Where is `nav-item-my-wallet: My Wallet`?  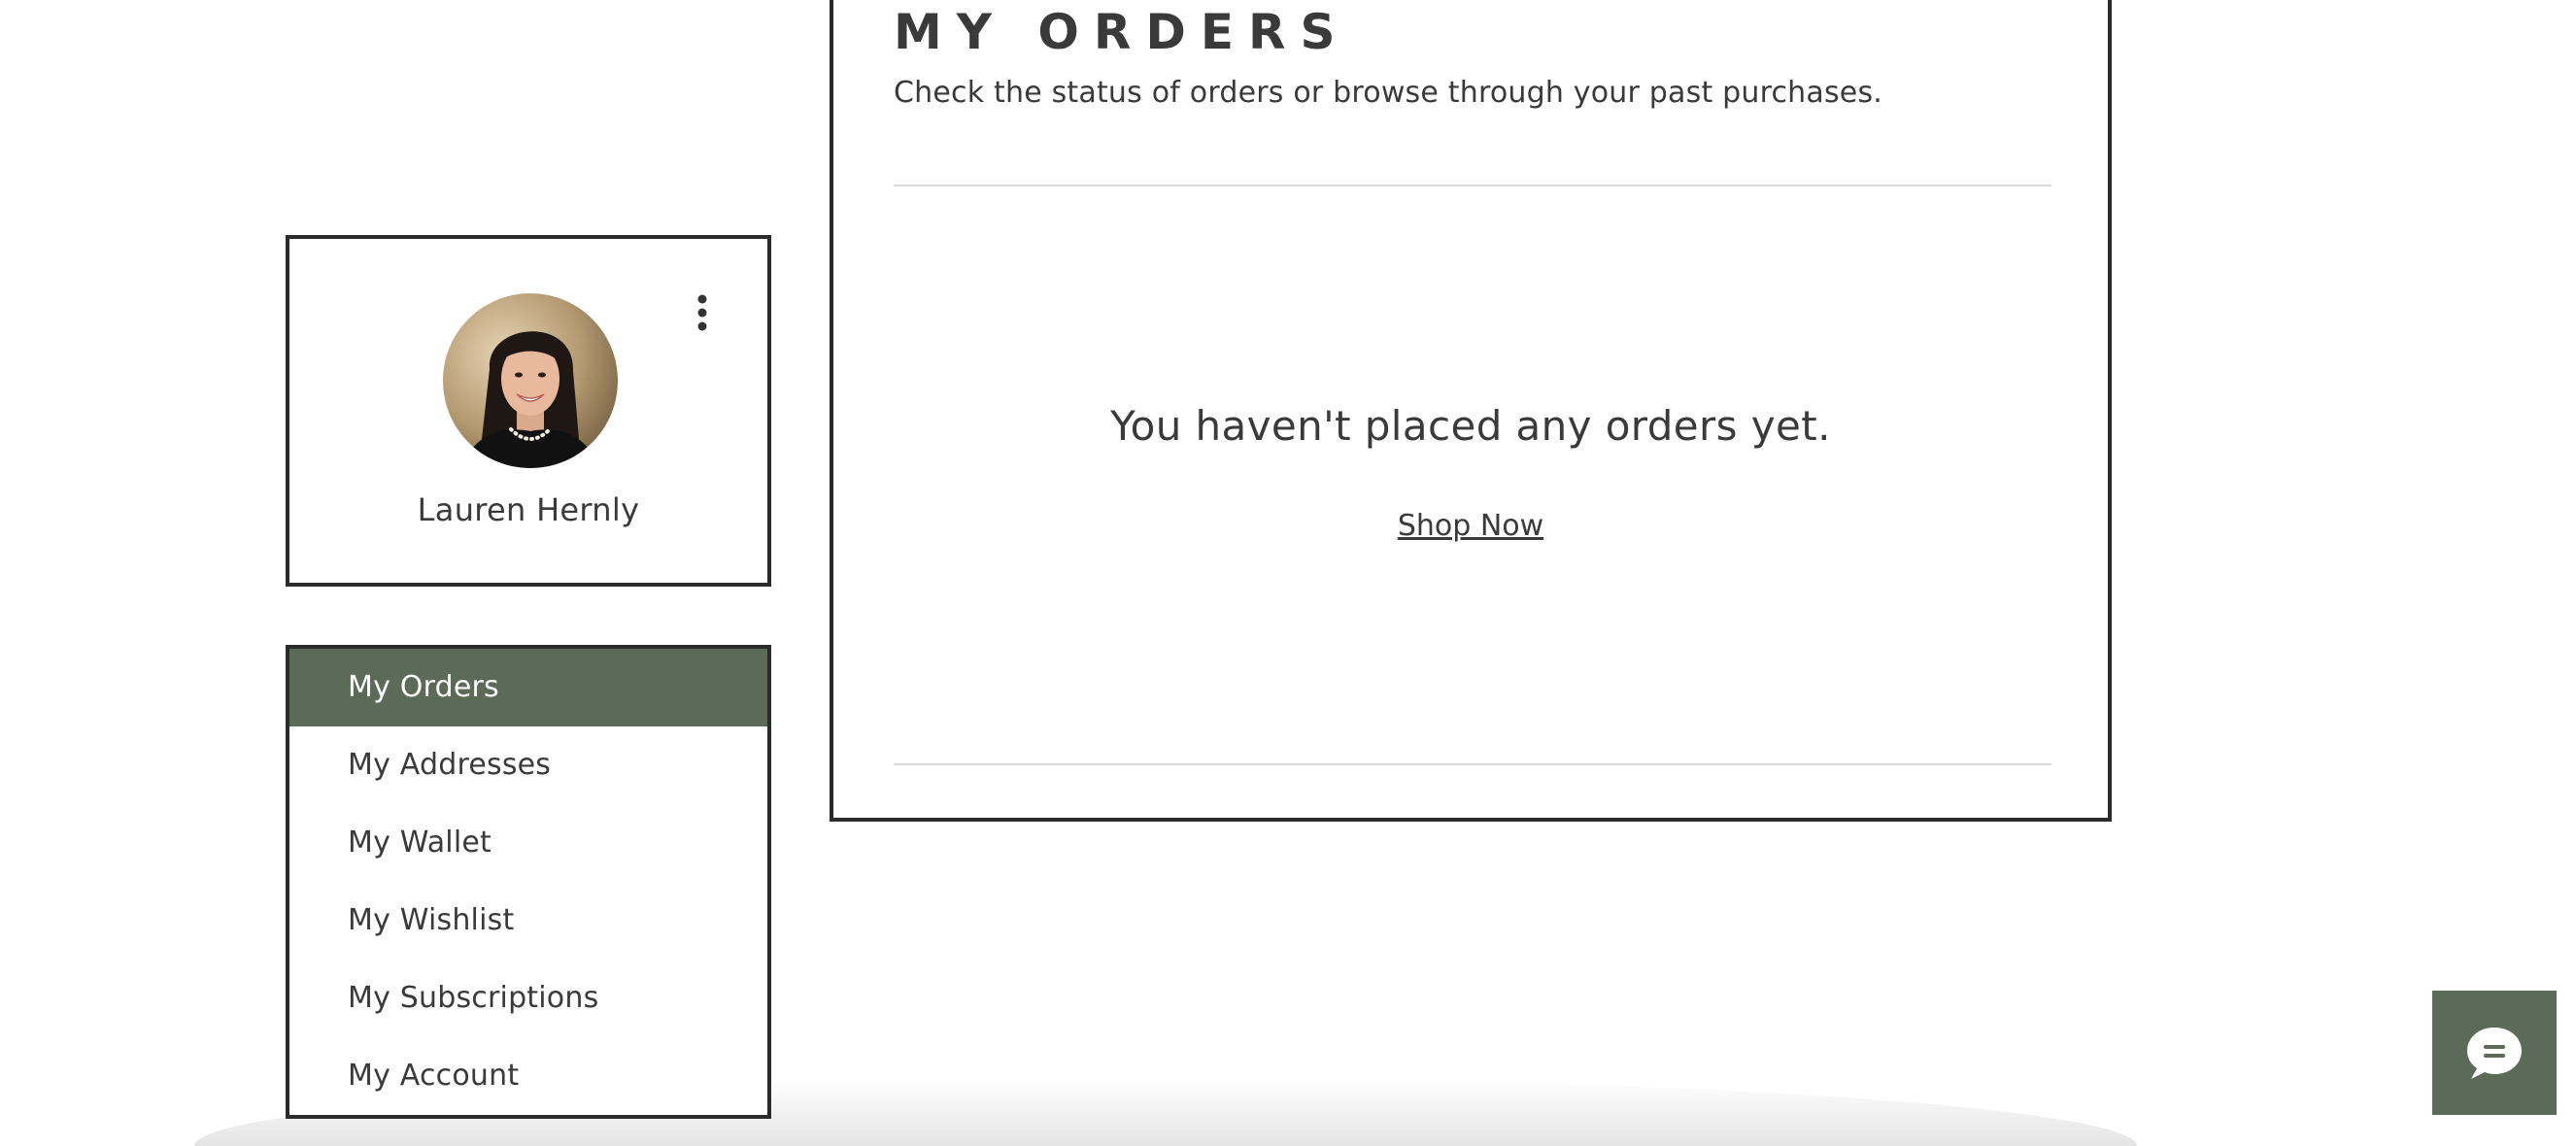
nav-item-my-wallet: My Wallet is located at coordinates (528, 843).